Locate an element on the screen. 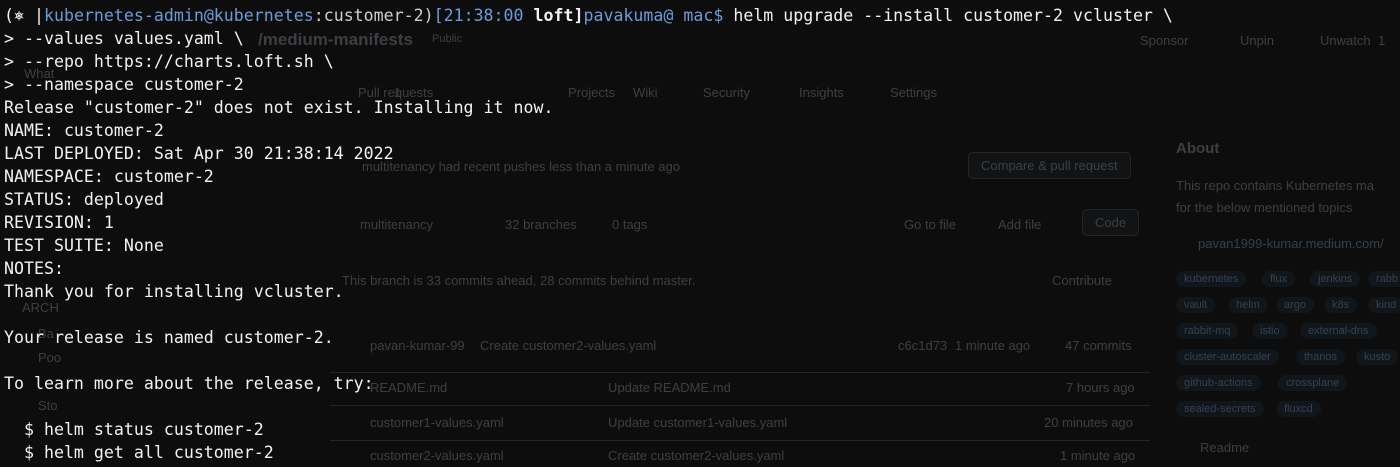 The width and height of the screenshot is (1400, 467). terminal-output-line: $ helm get all customer-2 is located at coordinates (139, 452).